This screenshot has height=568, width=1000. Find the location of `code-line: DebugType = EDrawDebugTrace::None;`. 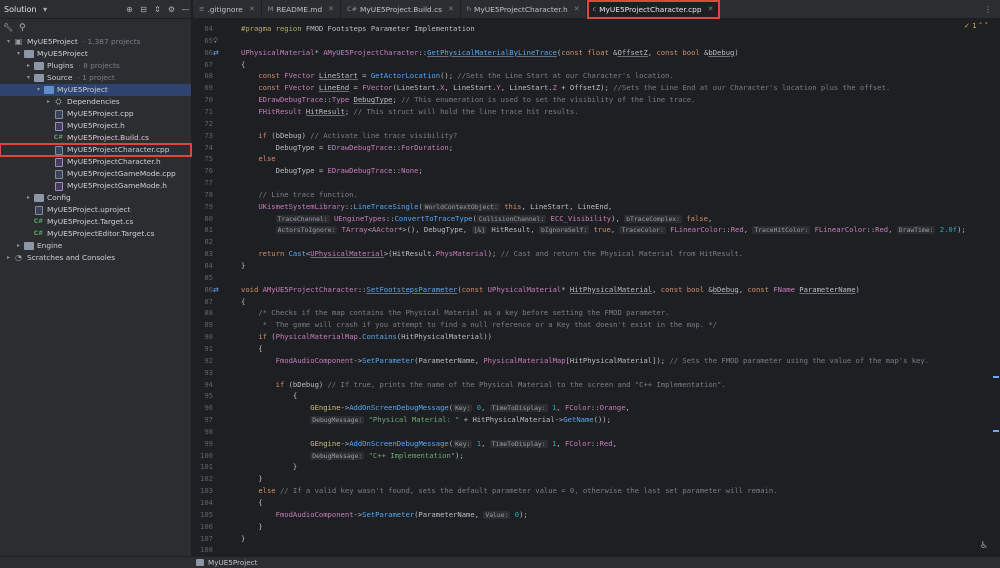

code-line: DebugType = EDrawDebugTrace::None; is located at coordinates (332, 171).